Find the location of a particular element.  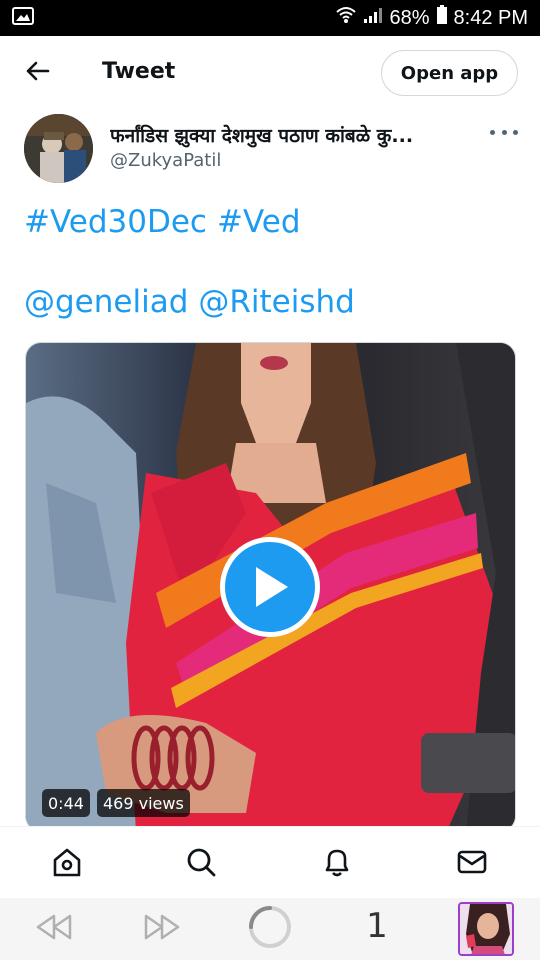

profile-thumbnail is located at coordinates (486, 929).